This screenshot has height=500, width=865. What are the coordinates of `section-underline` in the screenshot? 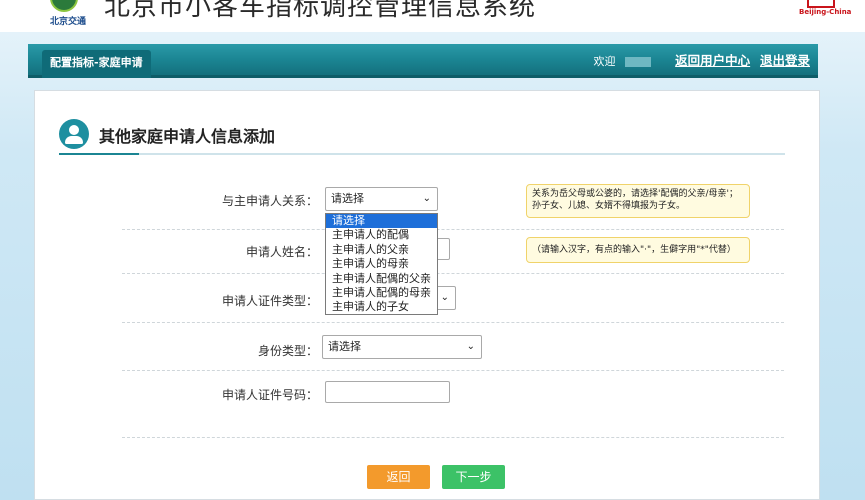 It's located at (99, 154).